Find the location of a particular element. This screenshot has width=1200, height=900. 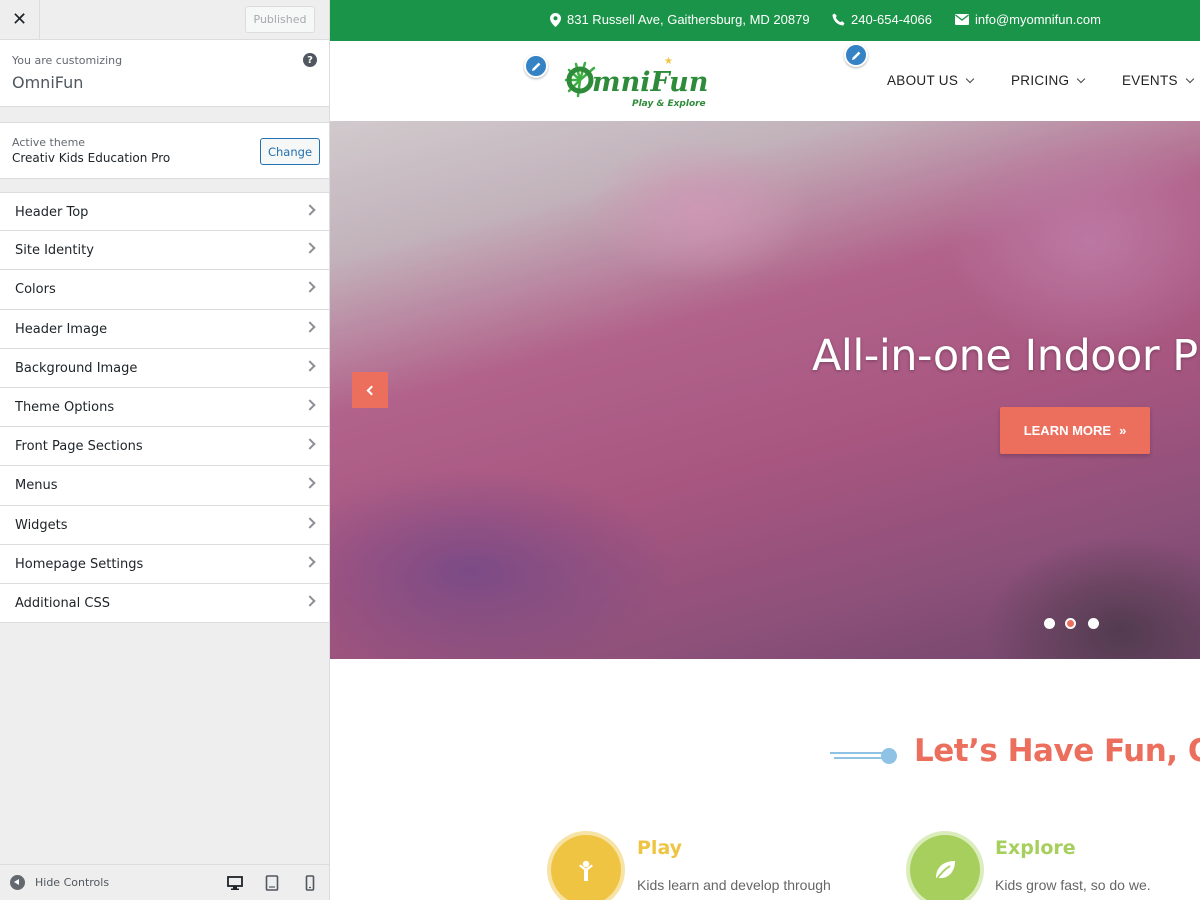

chevron-left-icon is located at coordinates (371, 390).